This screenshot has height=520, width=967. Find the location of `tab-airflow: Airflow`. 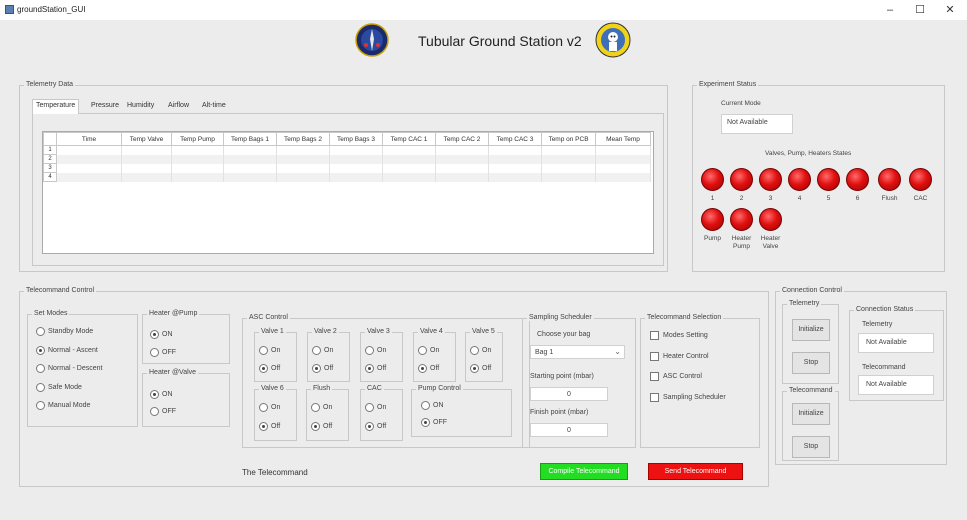

tab-airflow: Airflow is located at coordinates (178, 106).